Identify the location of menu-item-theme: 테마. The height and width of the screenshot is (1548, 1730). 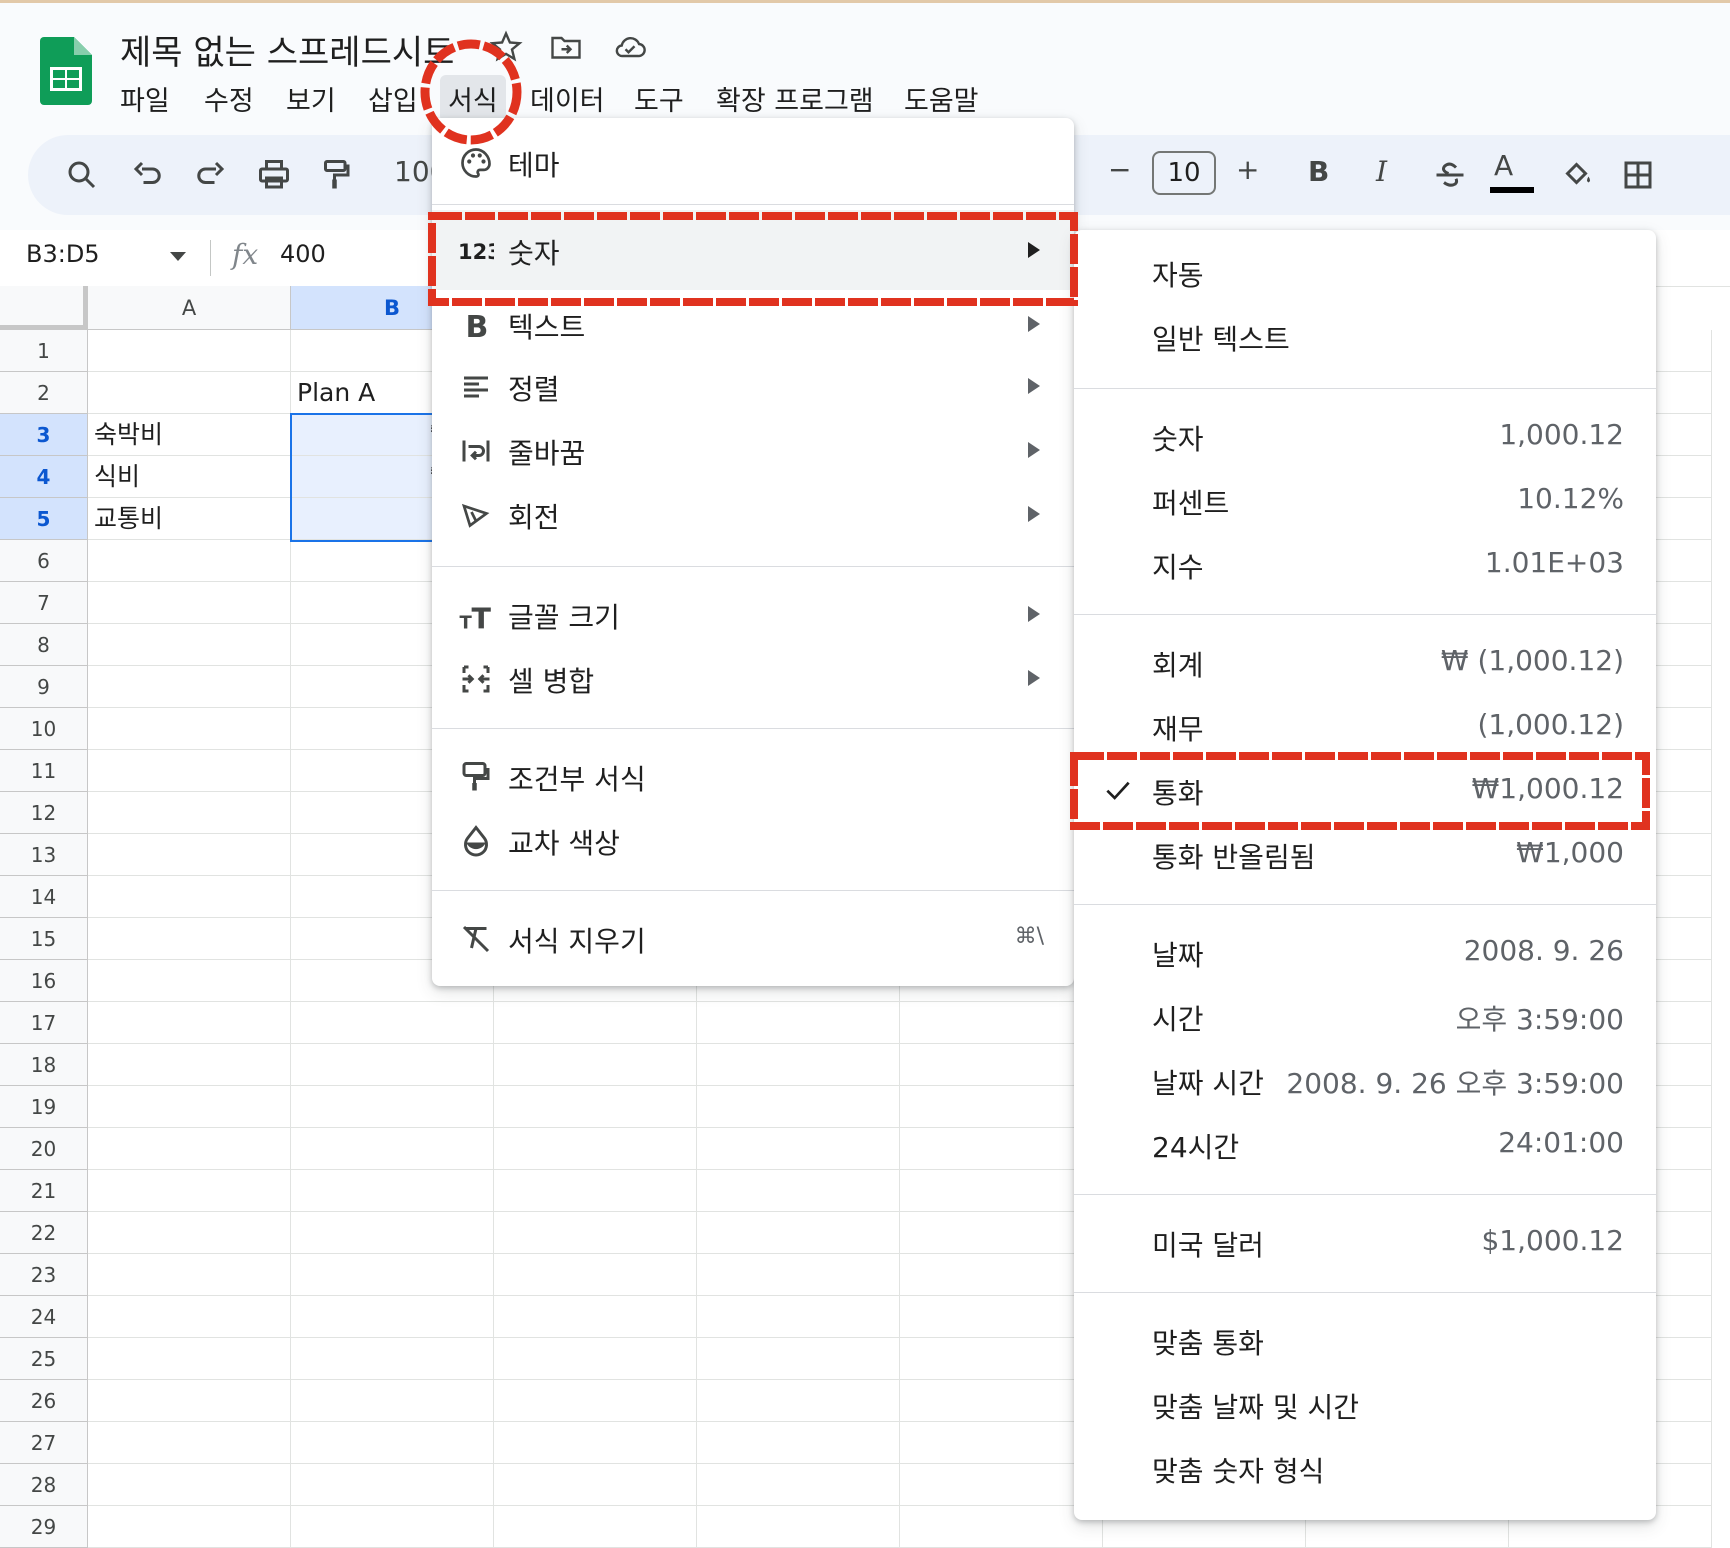
(753, 163).